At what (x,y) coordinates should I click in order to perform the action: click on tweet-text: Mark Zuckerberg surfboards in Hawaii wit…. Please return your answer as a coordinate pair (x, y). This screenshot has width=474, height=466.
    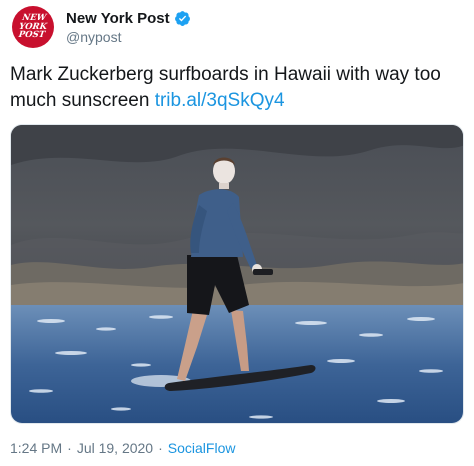
    Looking at the image, I should click on (237, 88).